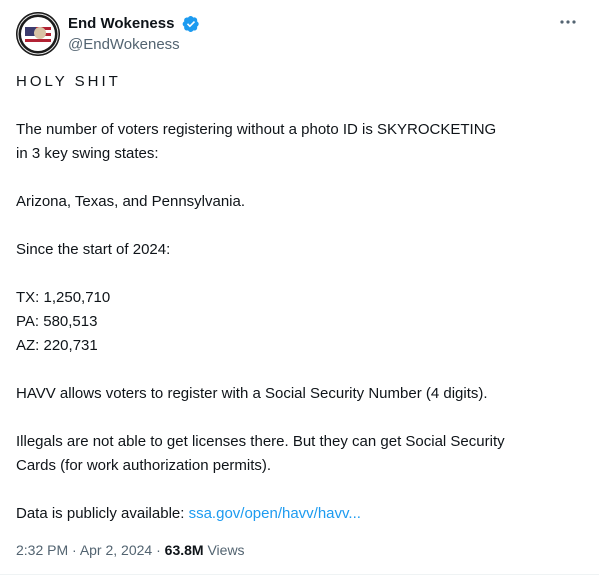  Describe the element at coordinates (68, 81) in the screenshot. I see `tweet-line: HOLY SHIT` at that location.